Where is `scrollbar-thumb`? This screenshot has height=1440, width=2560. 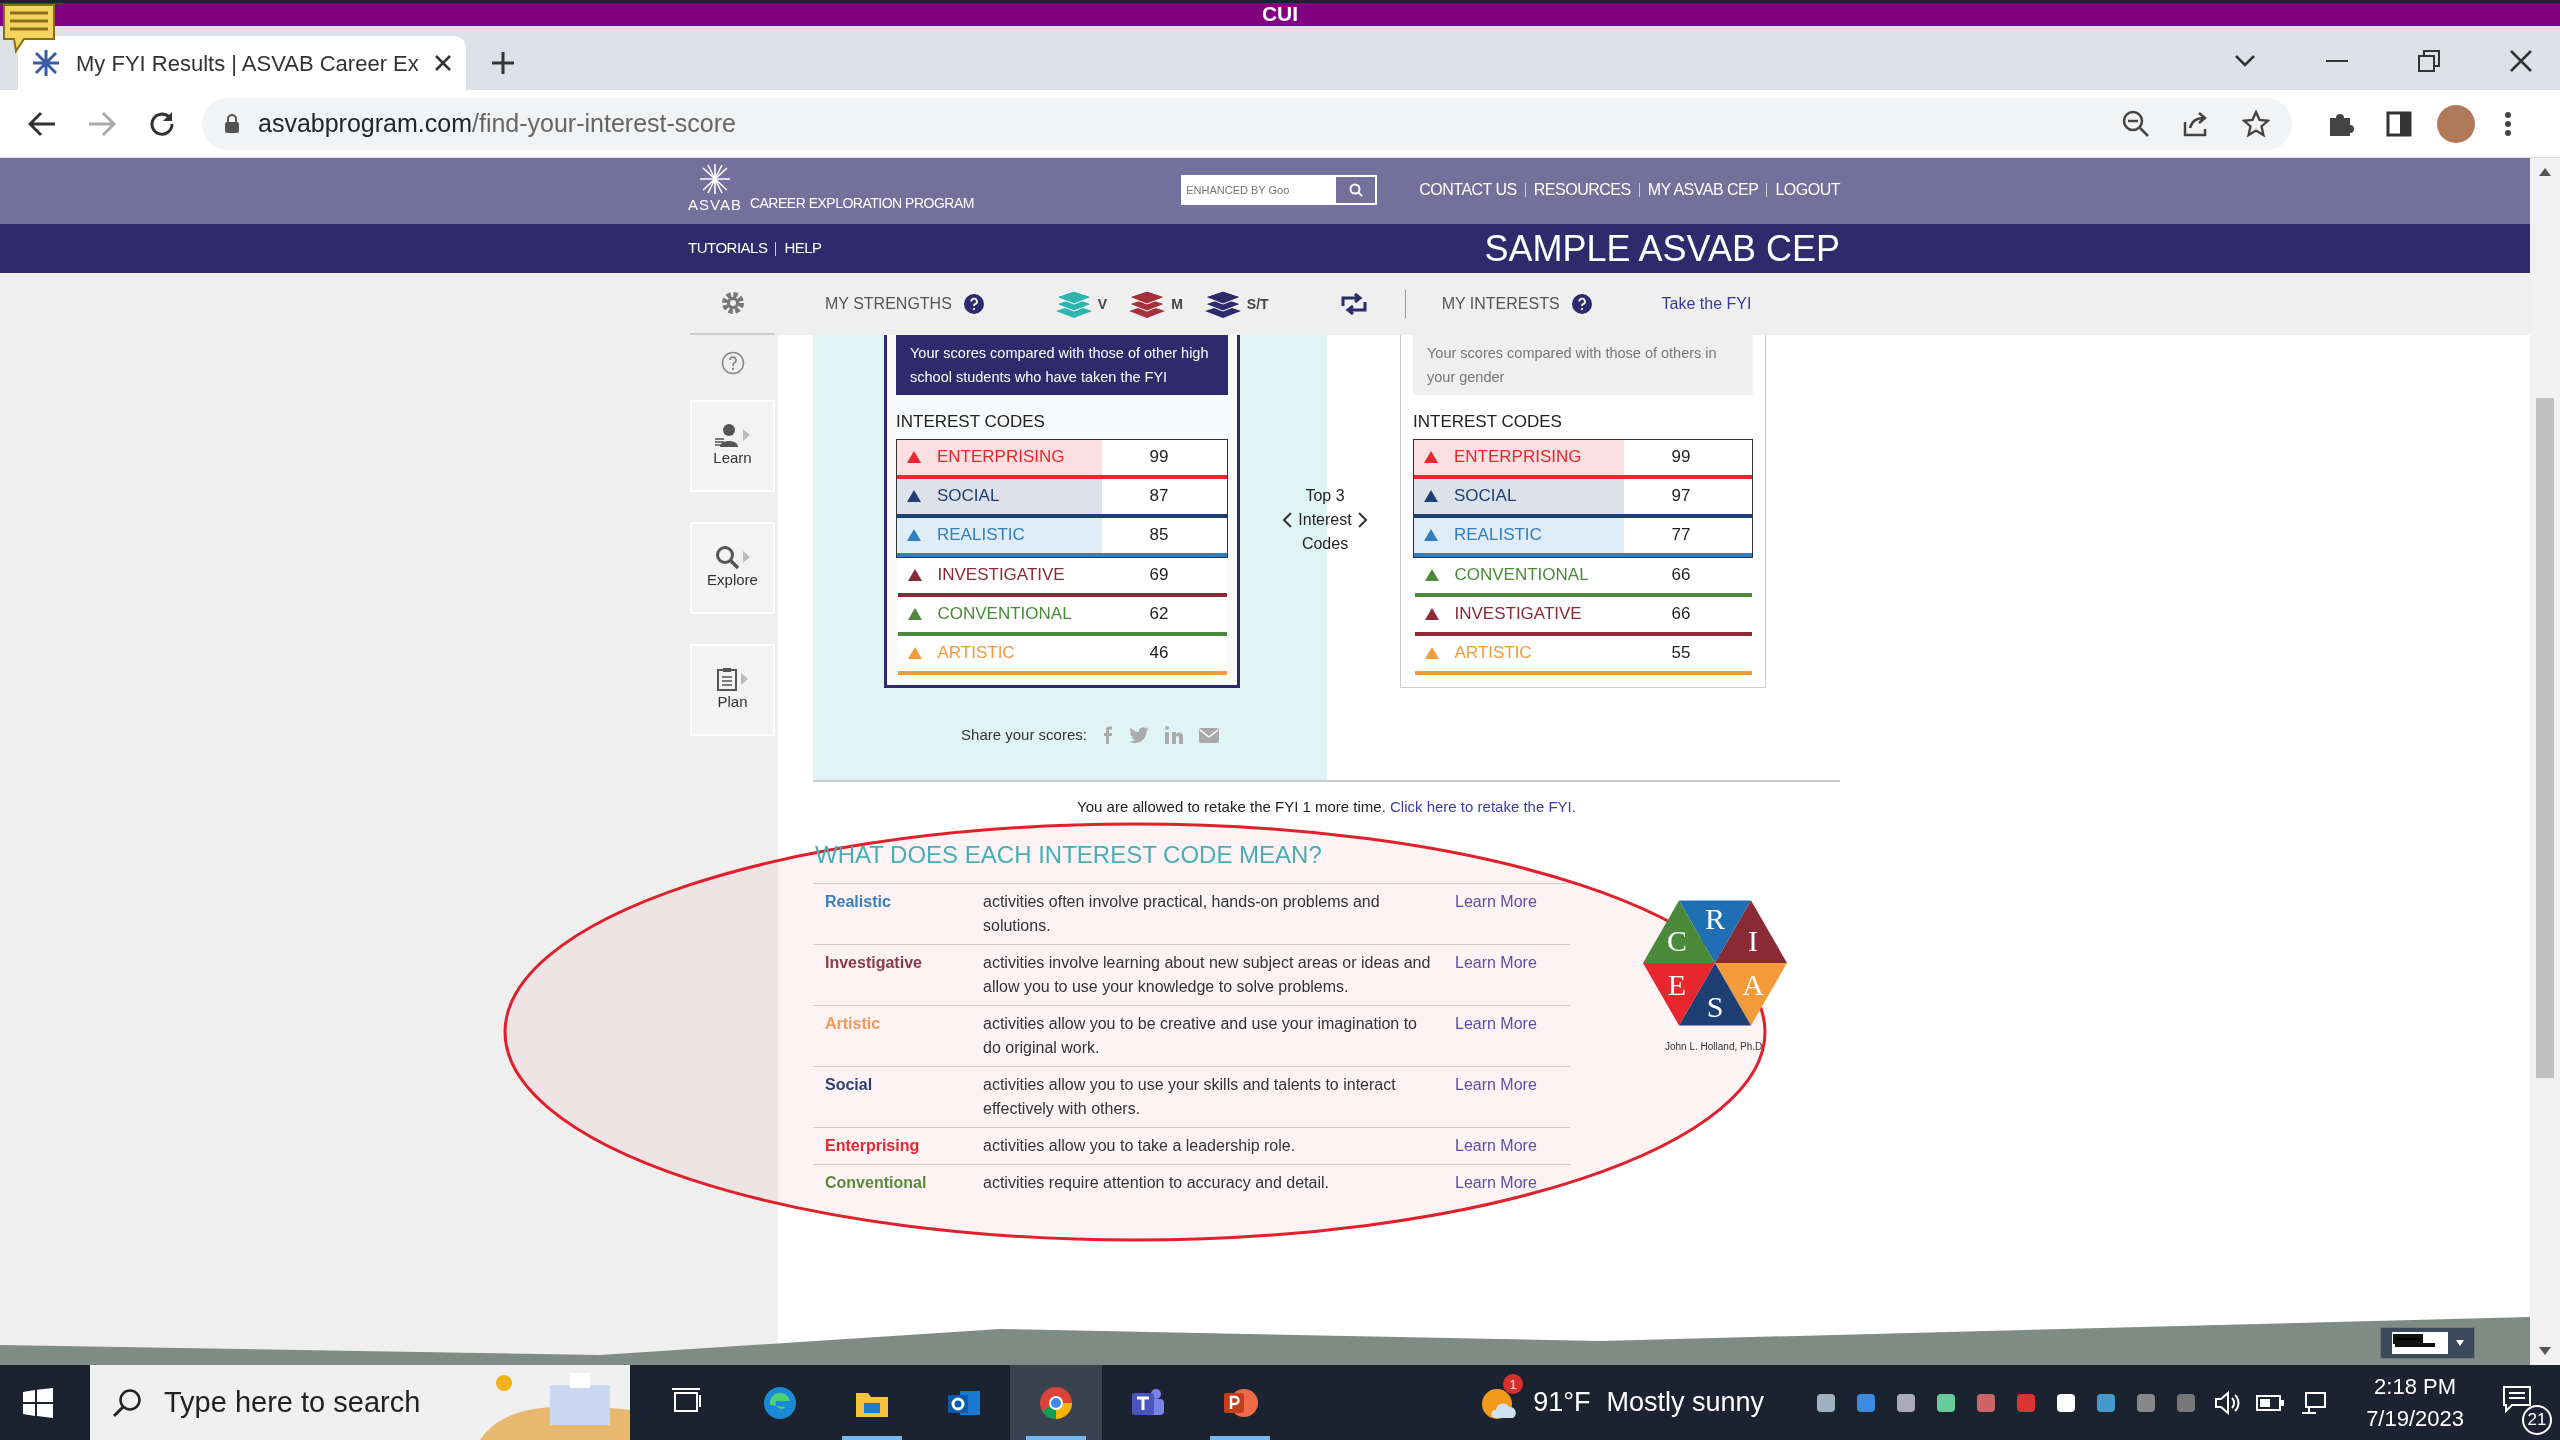 scrollbar-thumb is located at coordinates (2545, 738).